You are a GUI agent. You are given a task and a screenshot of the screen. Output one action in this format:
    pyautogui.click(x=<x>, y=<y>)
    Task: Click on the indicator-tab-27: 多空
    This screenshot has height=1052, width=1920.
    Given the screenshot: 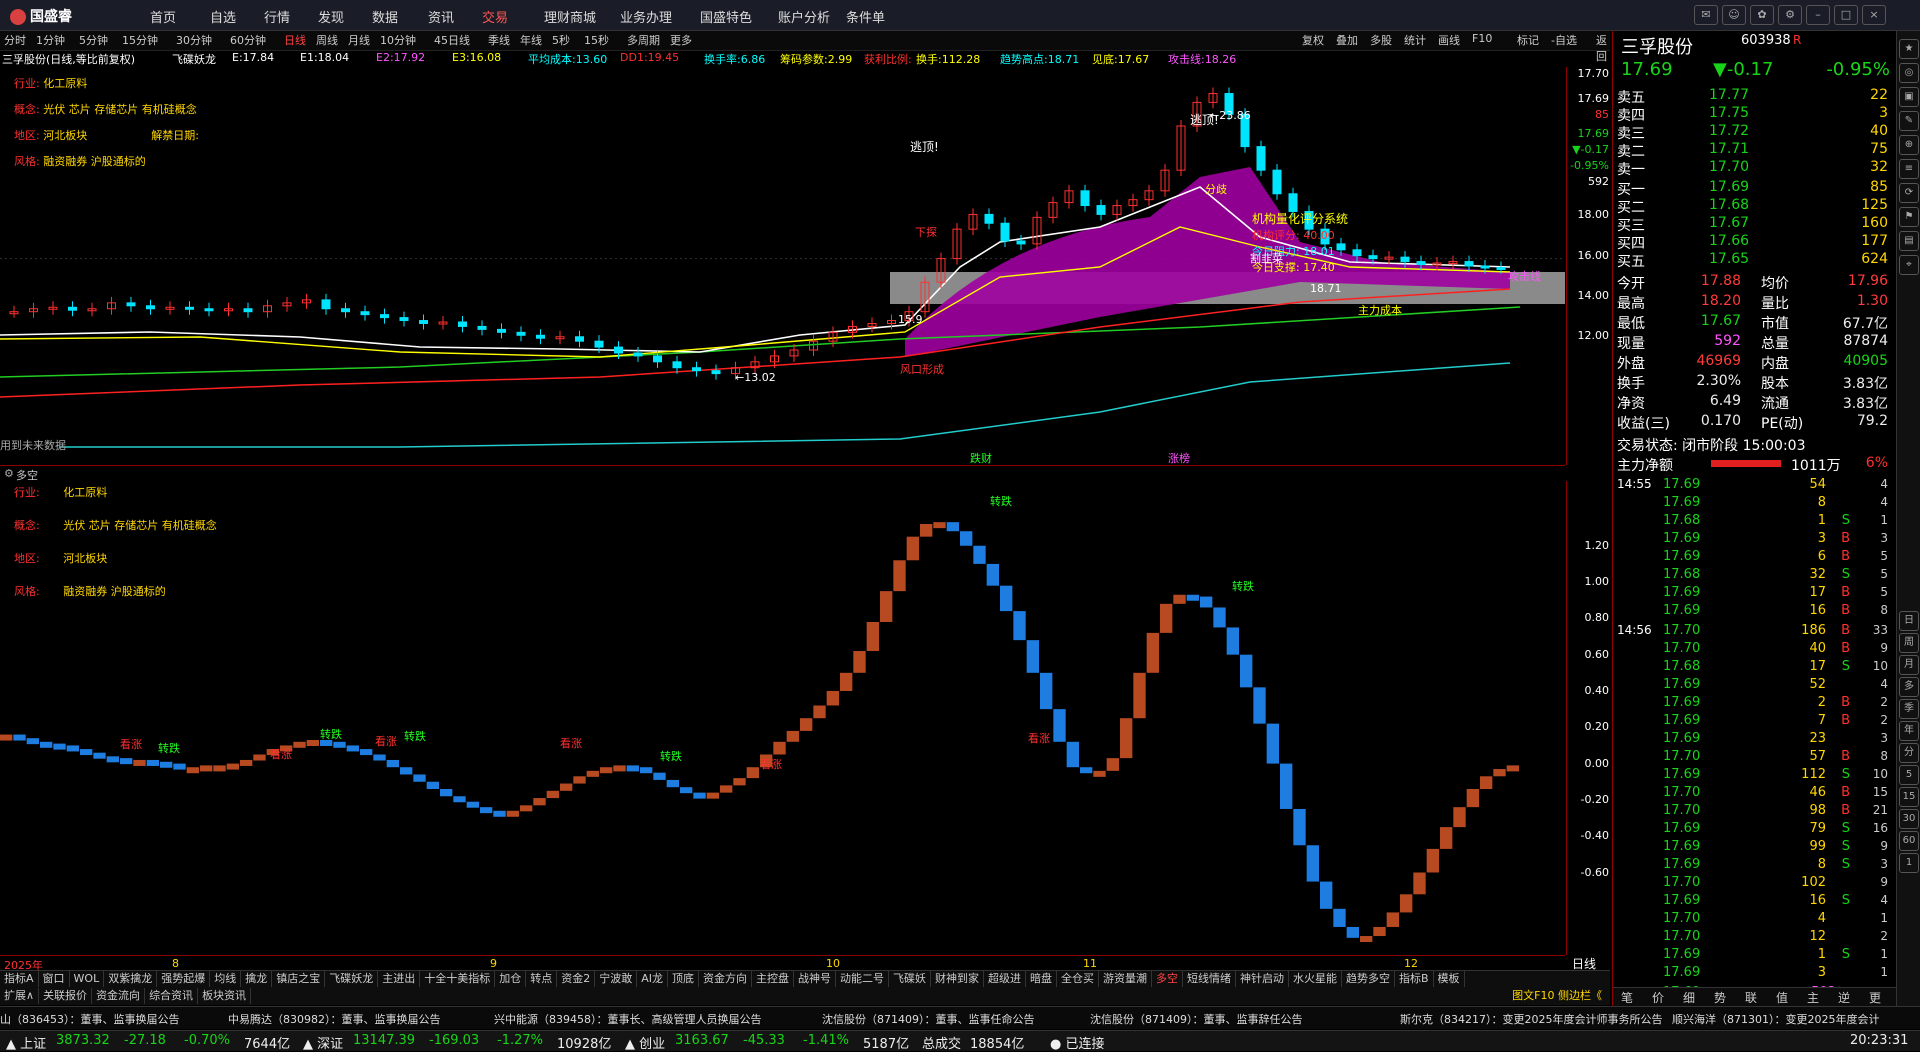 What is the action you would take?
    pyautogui.click(x=1167, y=979)
    